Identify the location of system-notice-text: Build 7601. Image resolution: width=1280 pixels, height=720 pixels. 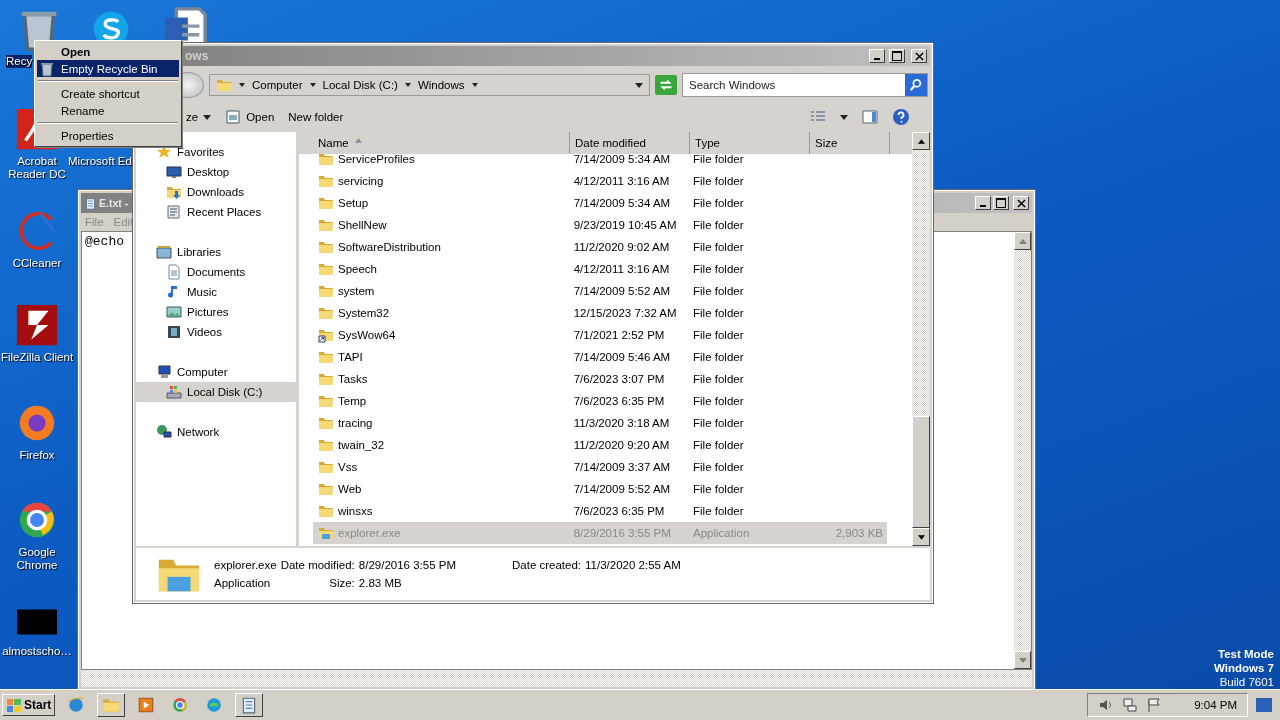
(1246, 682).